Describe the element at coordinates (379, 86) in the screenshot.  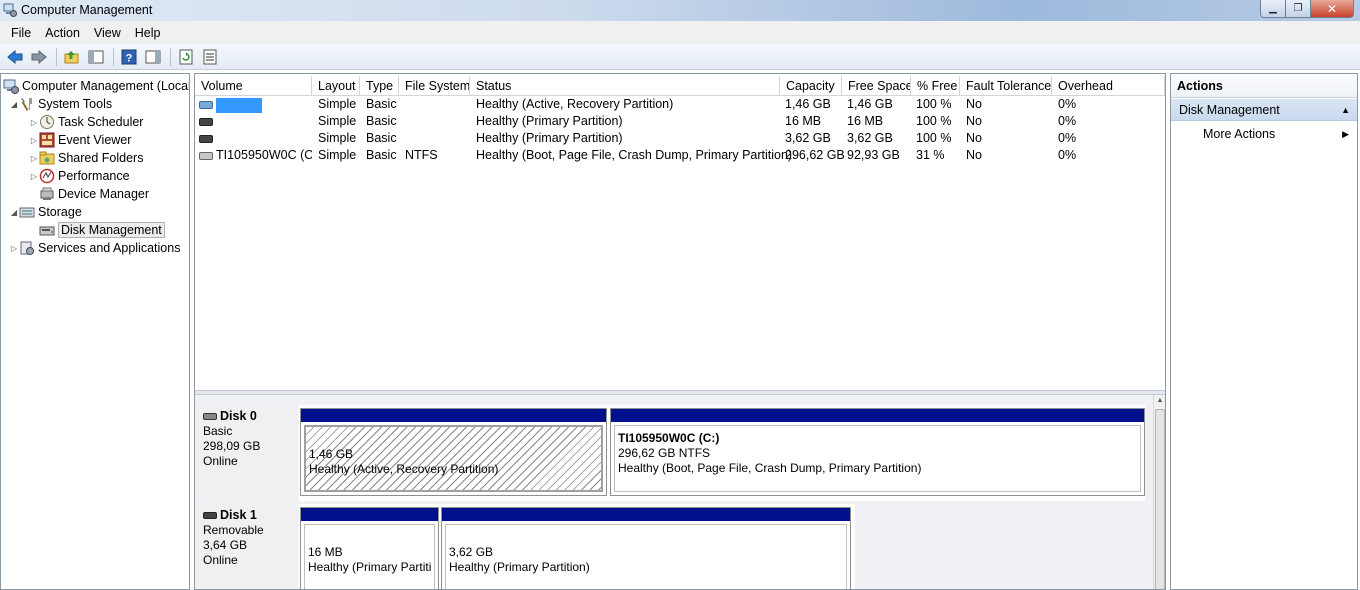
I see `column-header-type: Type` at that location.